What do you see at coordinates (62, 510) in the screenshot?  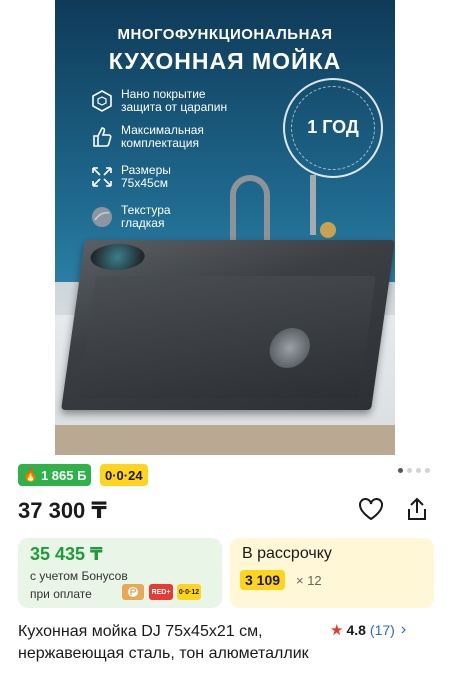 I see `product-price: 37 300 ₸` at bounding box center [62, 510].